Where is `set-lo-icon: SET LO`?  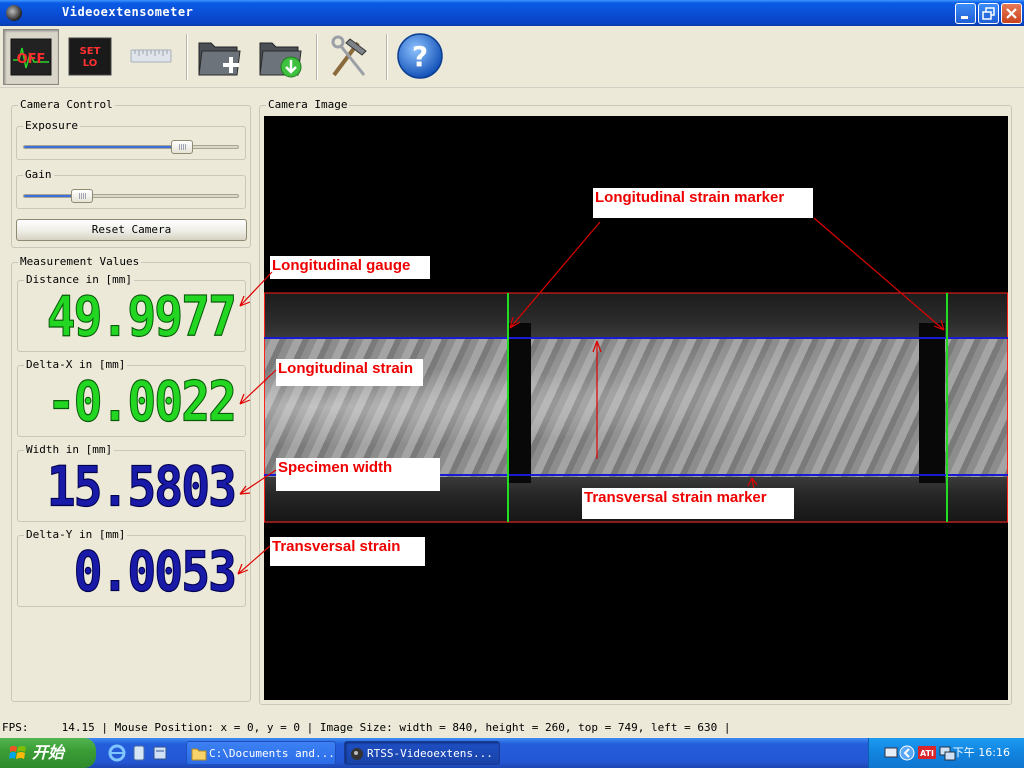 set-lo-icon: SET LO is located at coordinates (90, 56).